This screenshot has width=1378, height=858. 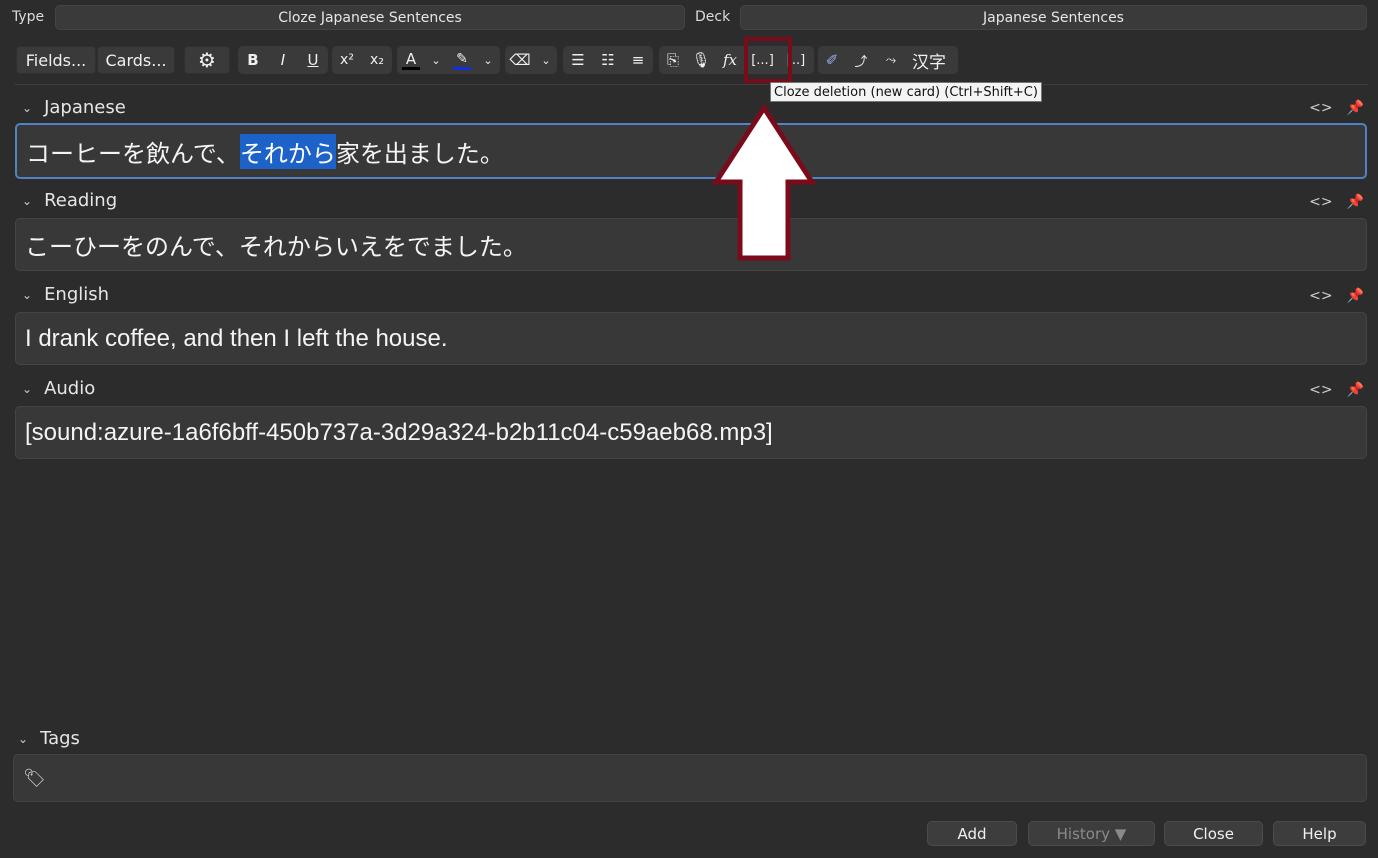 I want to click on field-actions-japanese: <> 📌, so click(x=1336, y=108).